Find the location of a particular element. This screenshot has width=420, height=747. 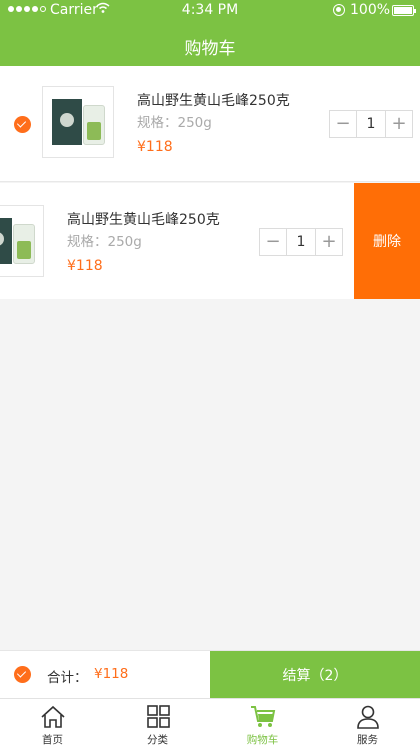

item-checkbox-checked-icon is located at coordinates (22, 124).